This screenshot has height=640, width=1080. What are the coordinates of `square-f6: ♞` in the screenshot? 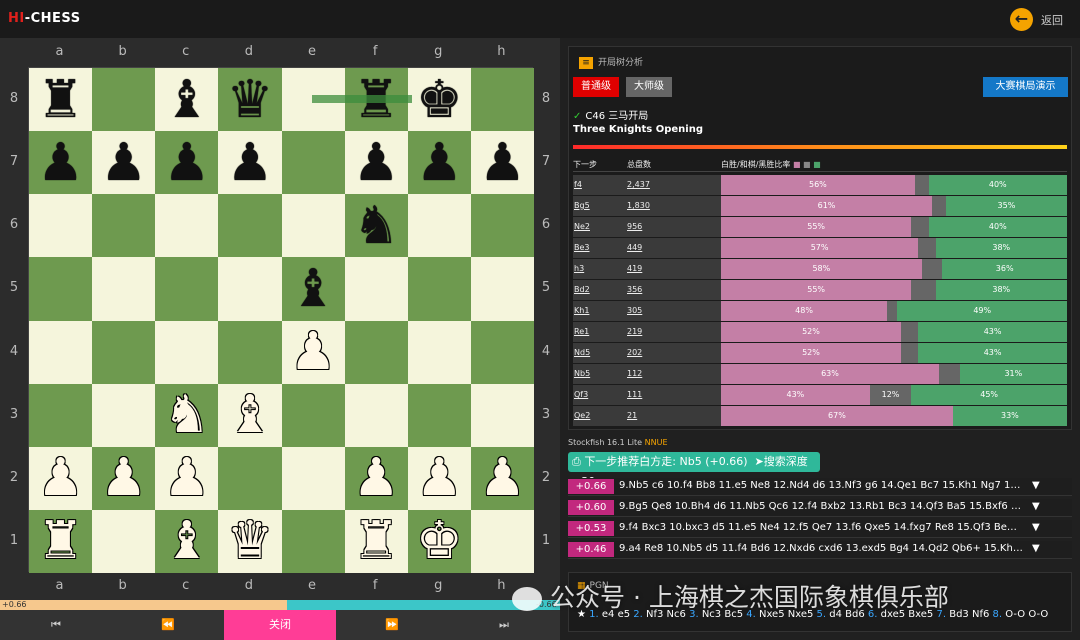 It's located at (376, 226).